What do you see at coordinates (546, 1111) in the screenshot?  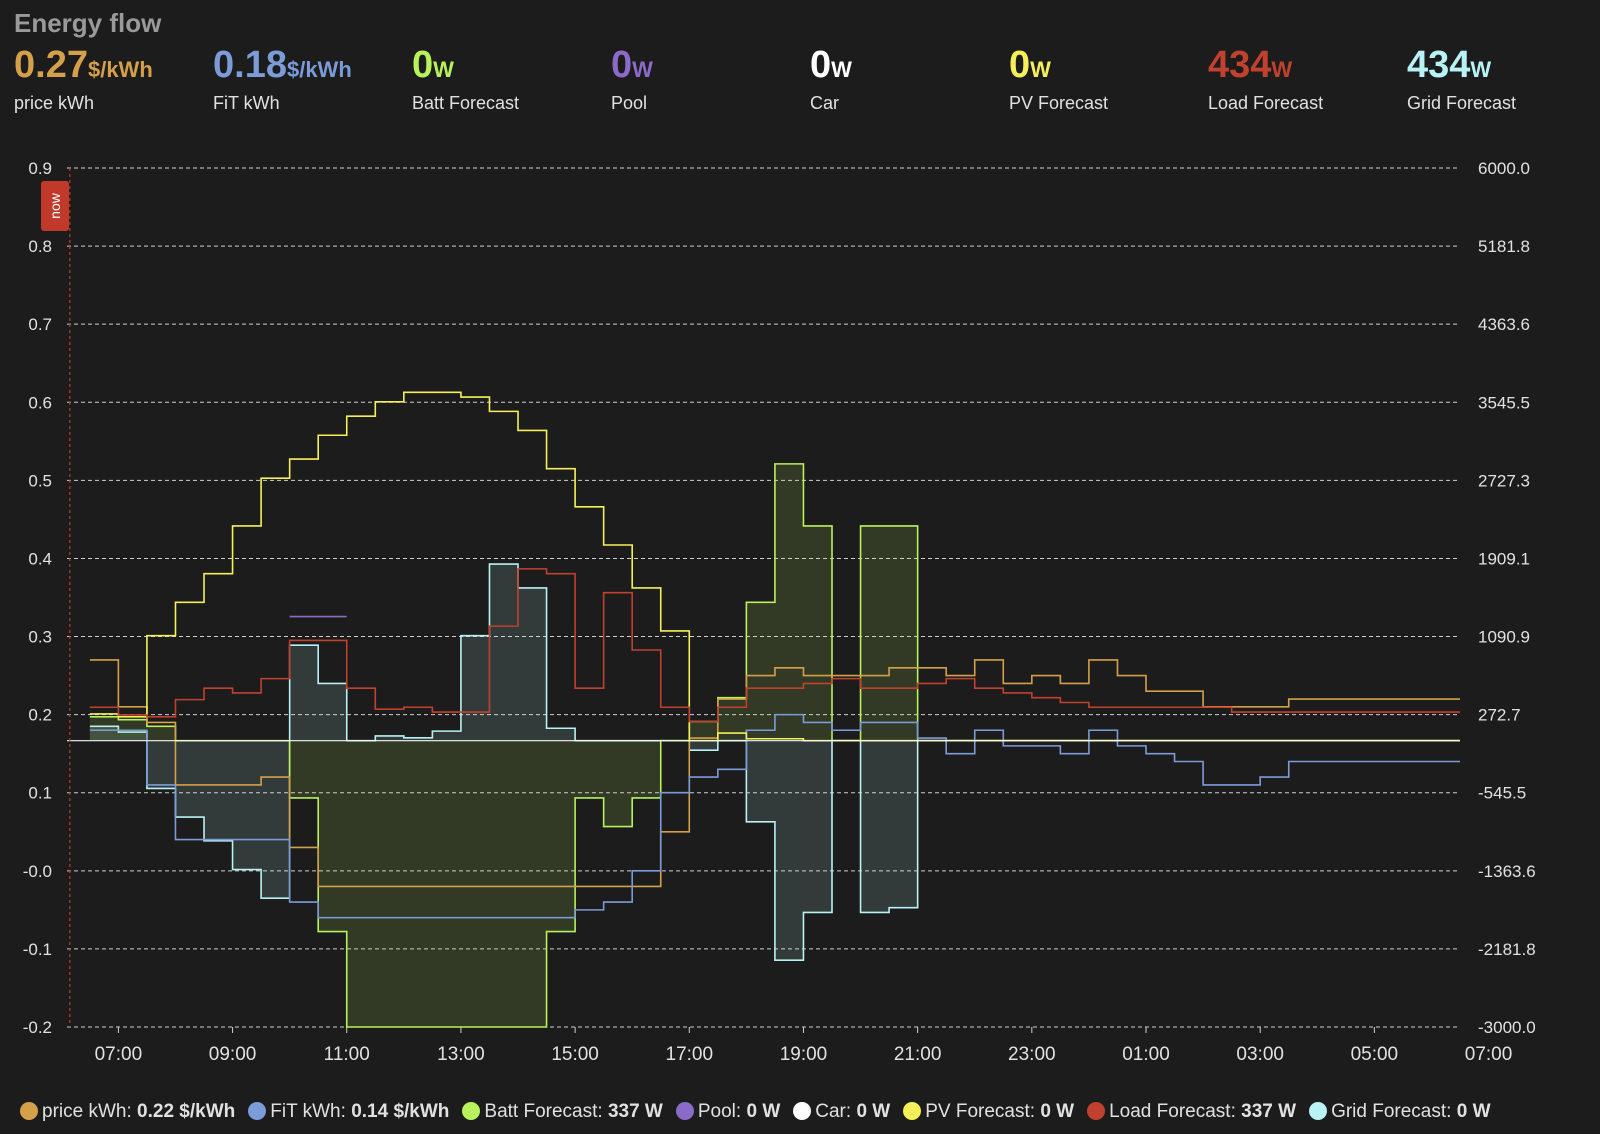 I see `legend-name: Batt Forecast:` at bounding box center [546, 1111].